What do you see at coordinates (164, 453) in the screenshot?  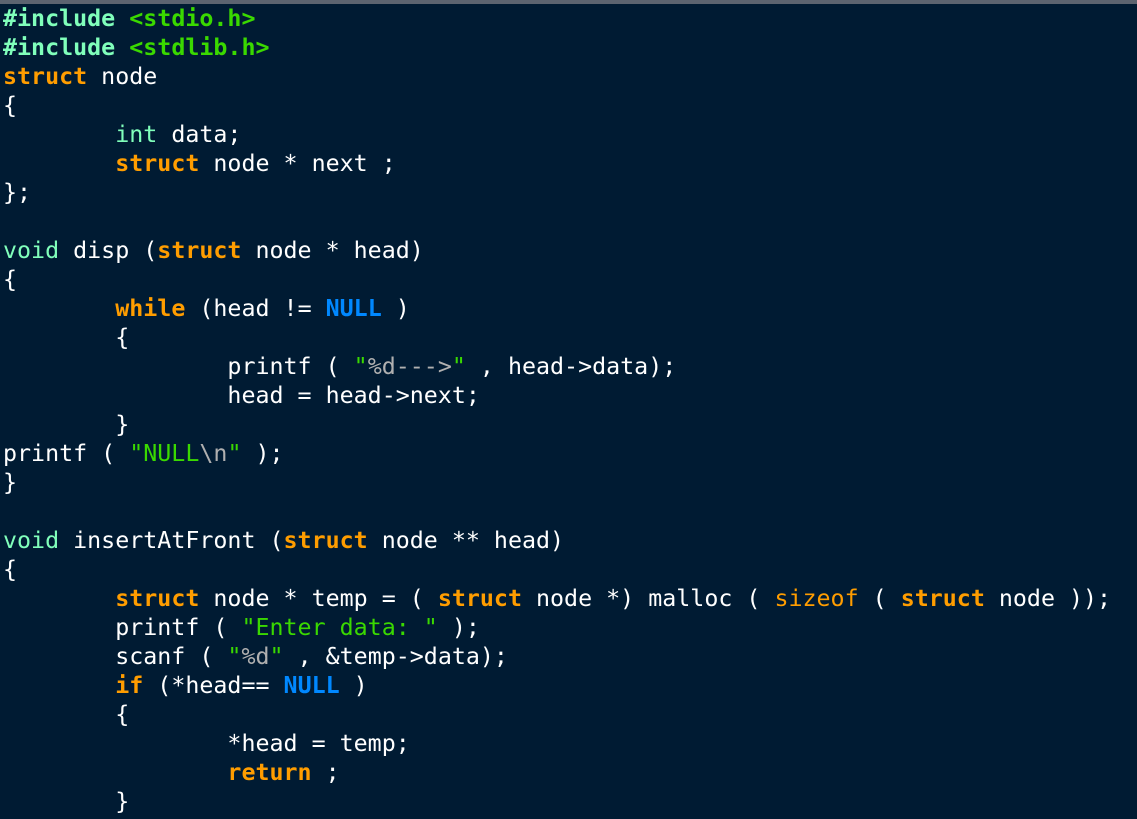 I see `code-token-string: "NULL` at bounding box center [164, 453].